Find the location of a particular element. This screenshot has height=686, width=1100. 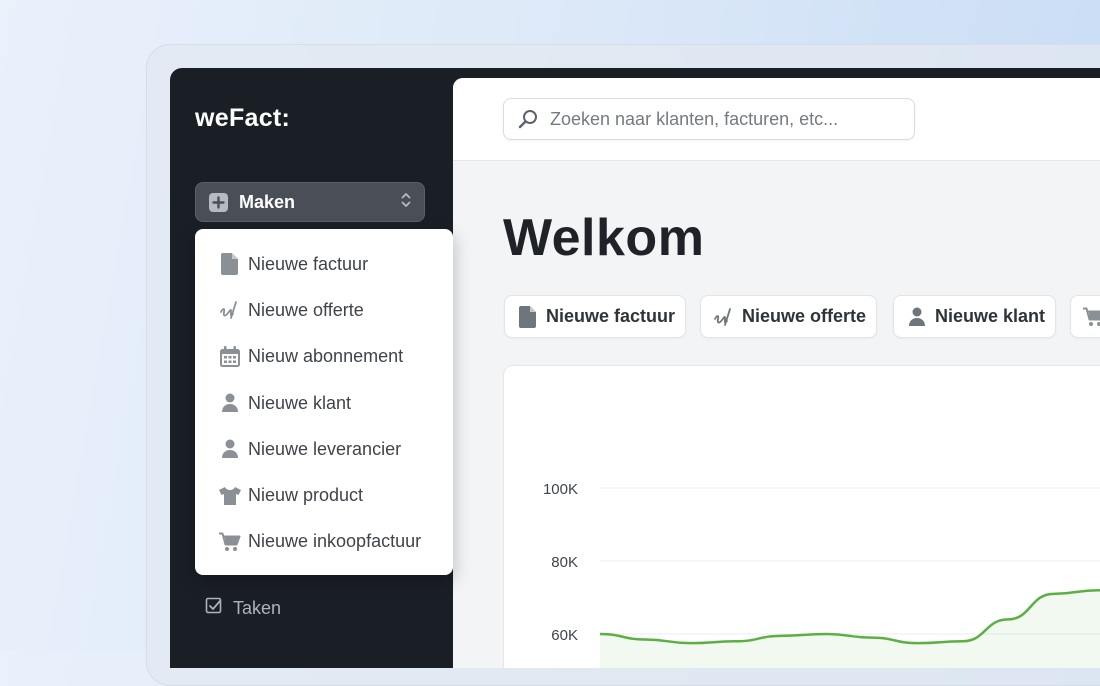

top-bar is located at coordinates (776, 119).